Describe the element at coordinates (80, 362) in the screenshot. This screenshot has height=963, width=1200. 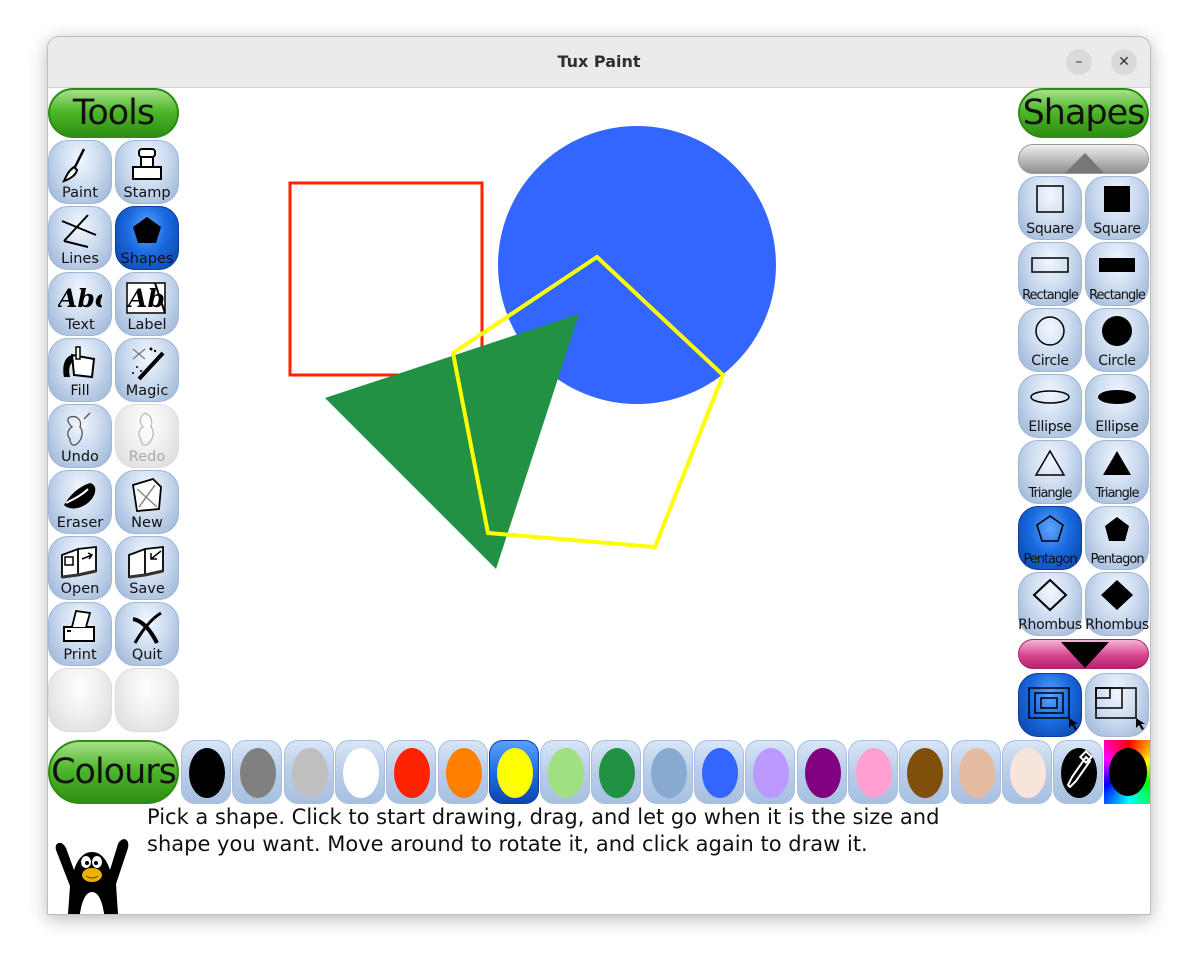
I see `paint-bucket-icon` at that location.